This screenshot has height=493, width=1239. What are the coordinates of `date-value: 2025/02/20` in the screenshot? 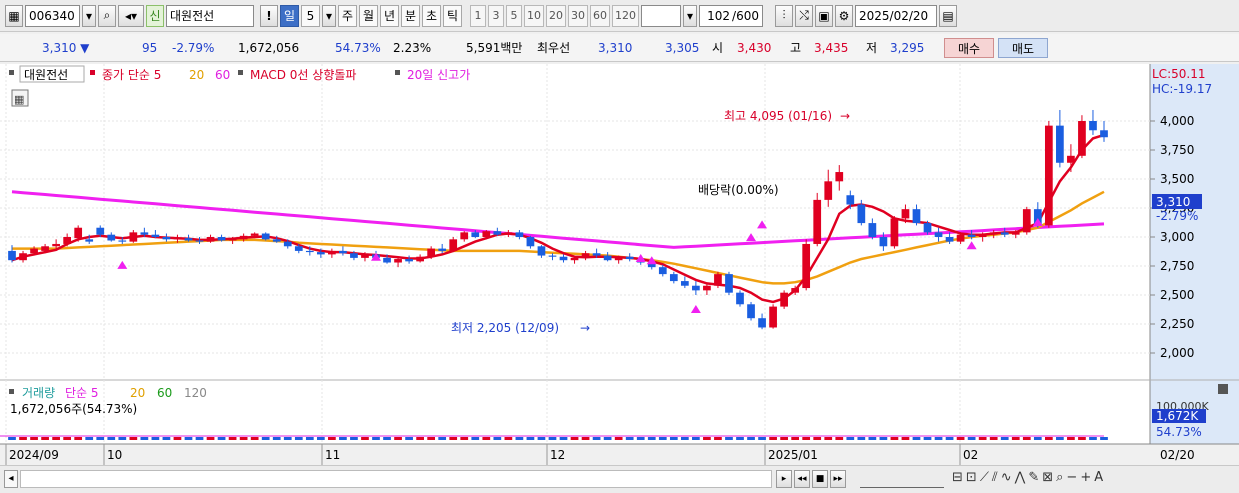 It's located at (894, 15).